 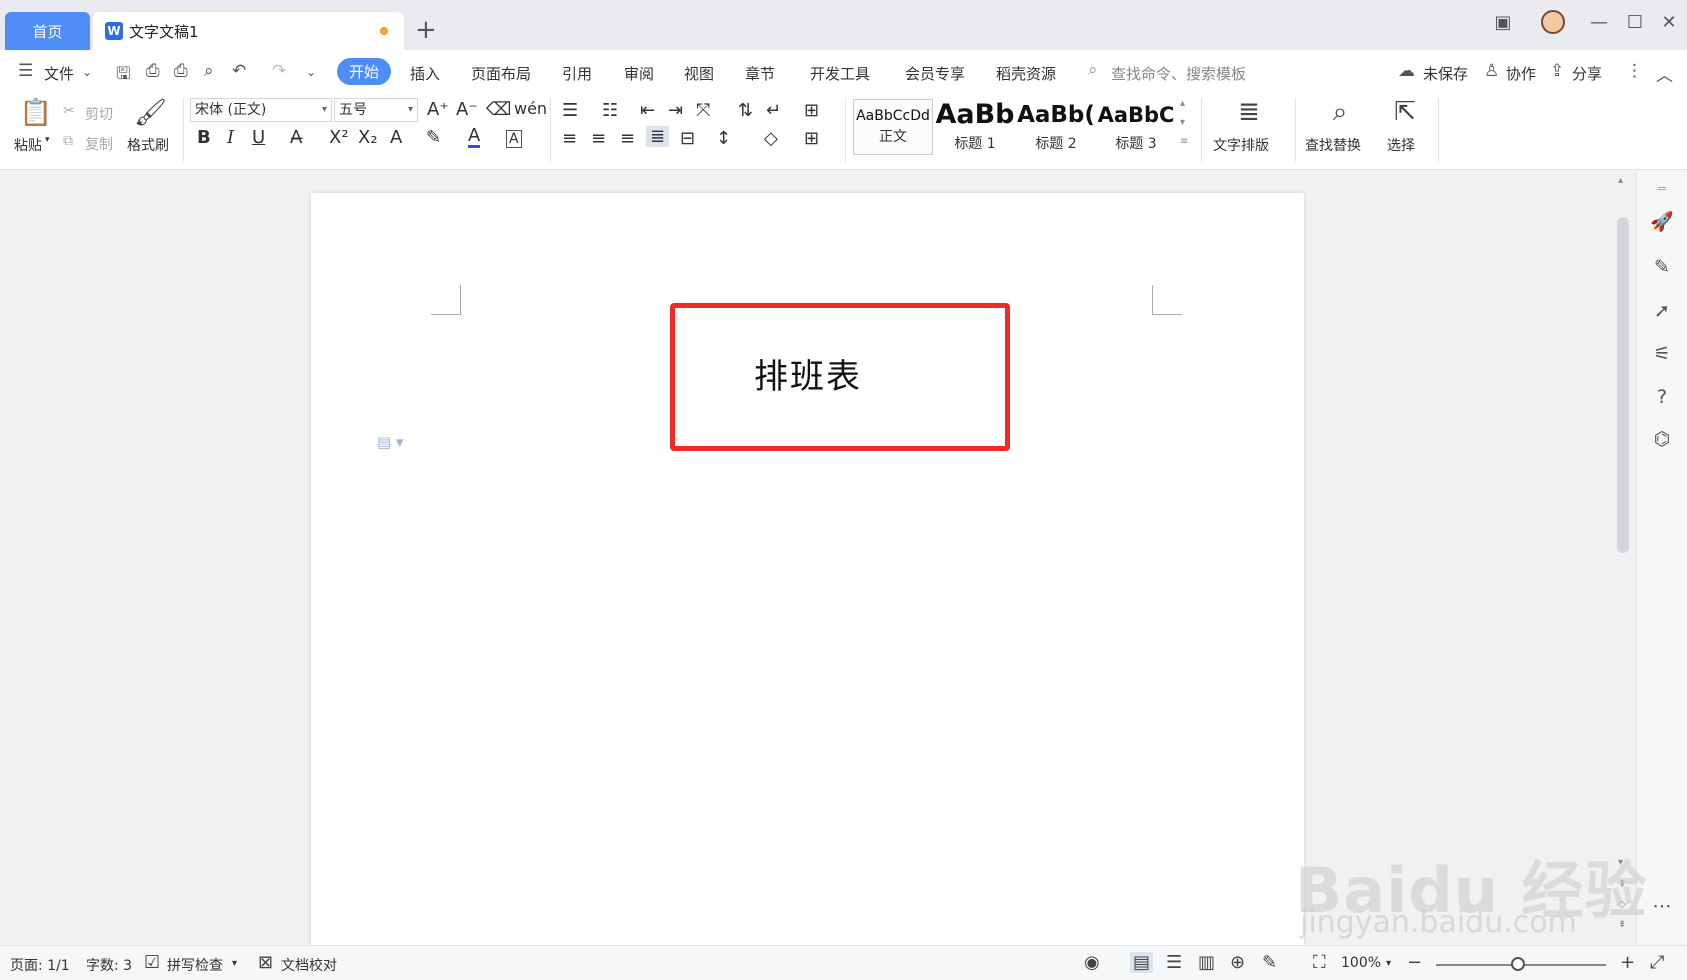 I want to click on tab-developer: 开发工具, so click(x=840, y=73).